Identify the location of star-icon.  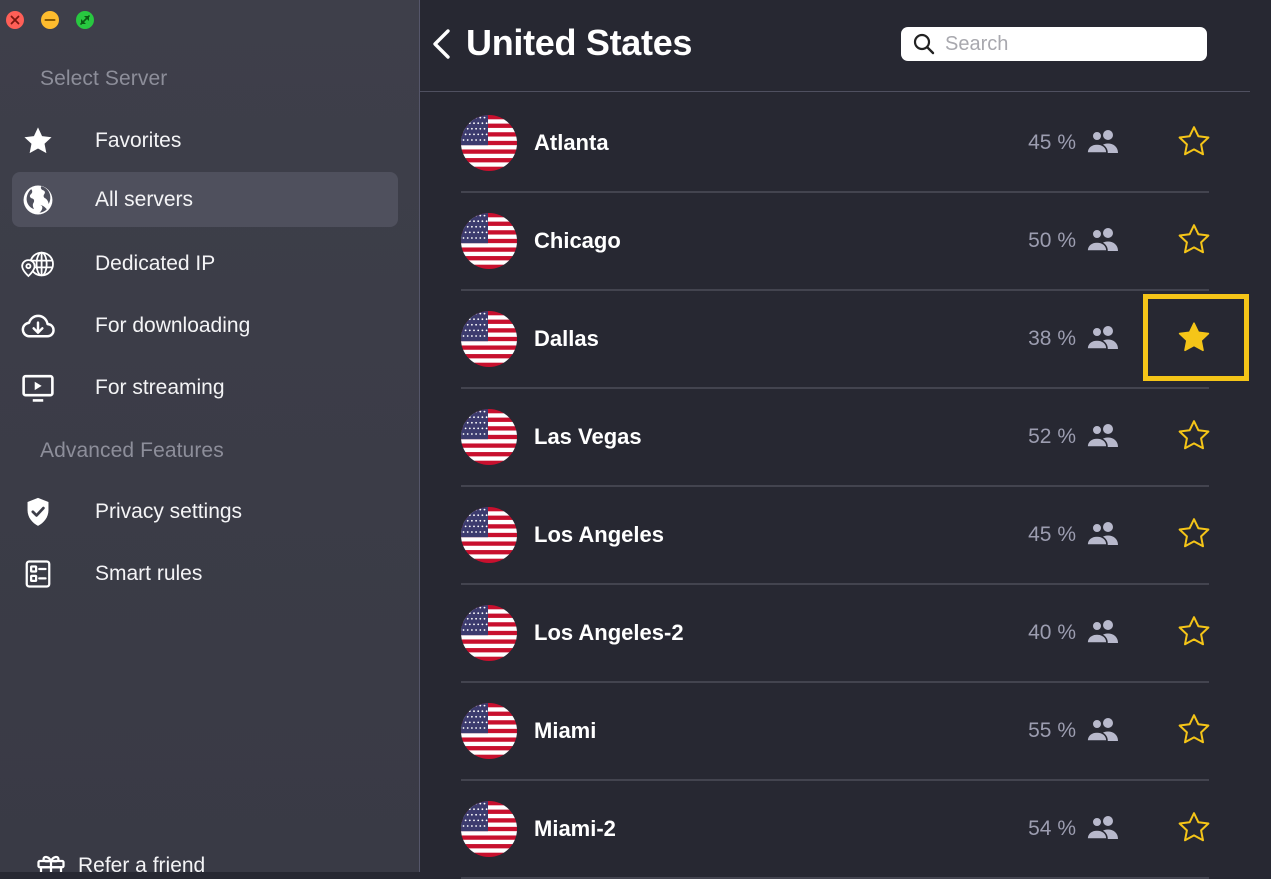
(38, 141).